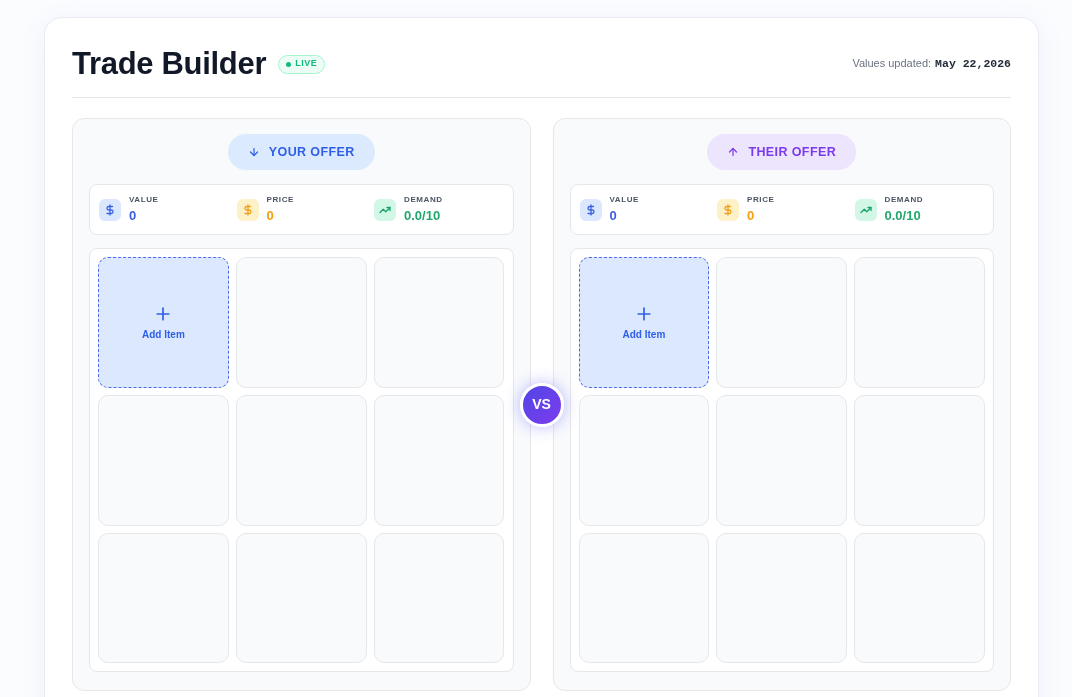  Describe the element at coordinates (301, 152) in the screenshot. I see `offer-heading: YOUR OFFER` at that location.